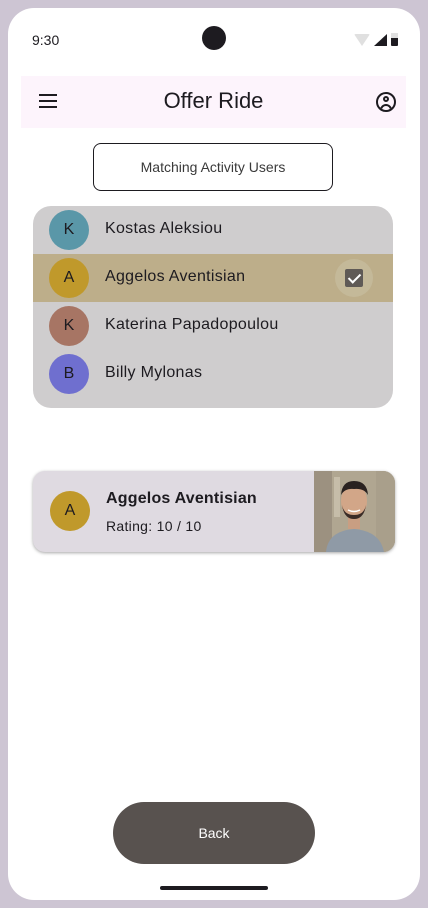 This screenshot has width=428, height=908. Describe the element at coordinates (154, 526) in the screenshot. I see `selected-user-rating: Rating: 10 / 10` at that location.